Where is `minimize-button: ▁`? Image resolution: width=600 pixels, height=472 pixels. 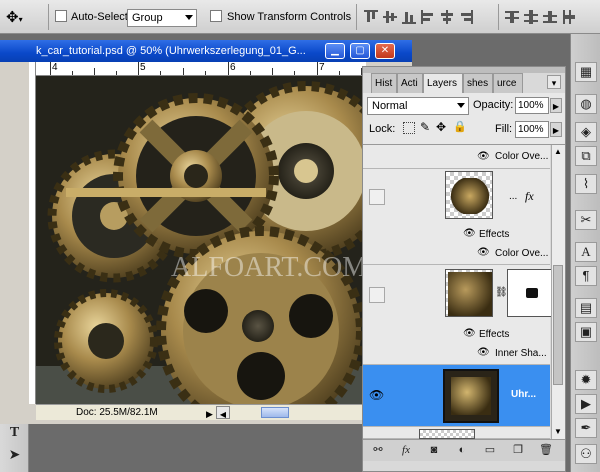 minimize-button: ▁ is located at coordinates (335, 51).